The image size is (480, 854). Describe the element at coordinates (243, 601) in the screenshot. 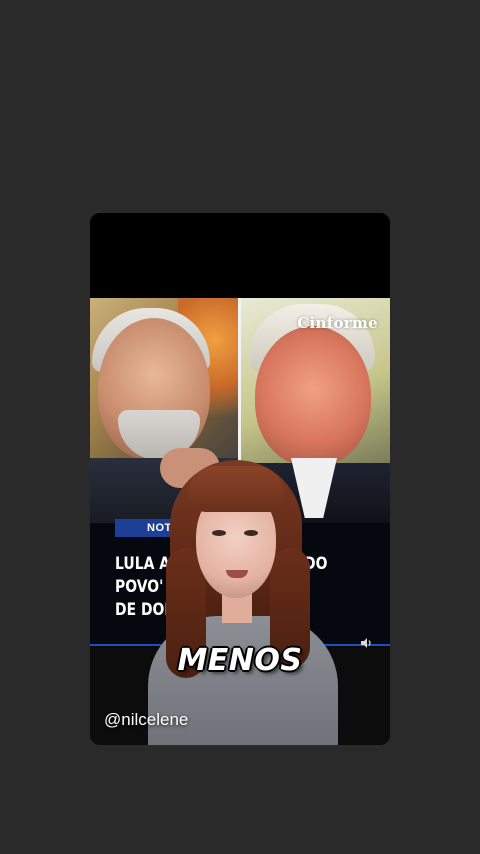

I see `presenter-overlay` at that location.